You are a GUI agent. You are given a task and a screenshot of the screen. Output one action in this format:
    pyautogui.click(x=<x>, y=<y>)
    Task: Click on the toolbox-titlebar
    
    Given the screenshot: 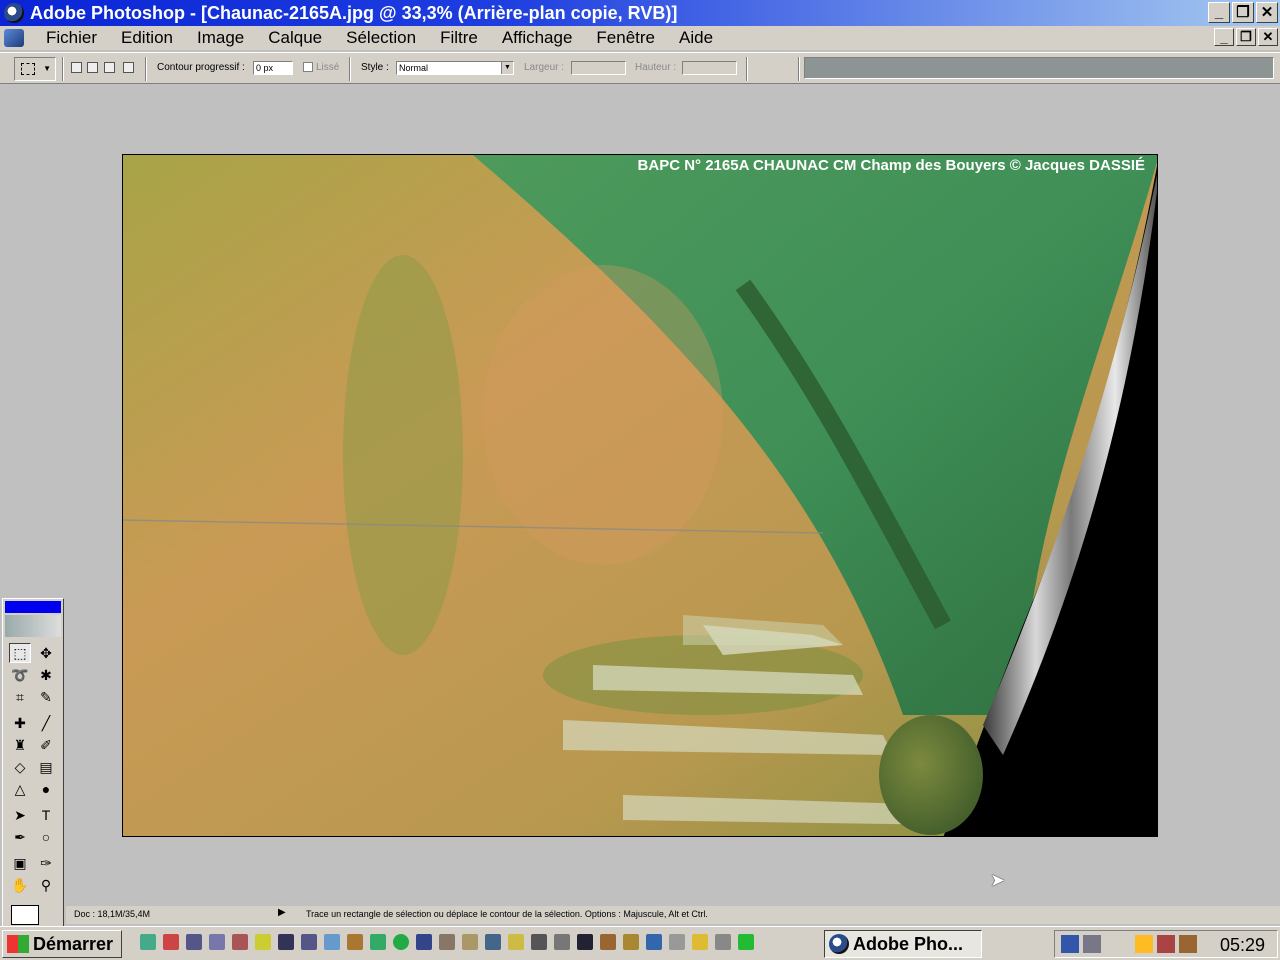 What is the action you would take?
    pyautogui.click(x=33, y=607)
    